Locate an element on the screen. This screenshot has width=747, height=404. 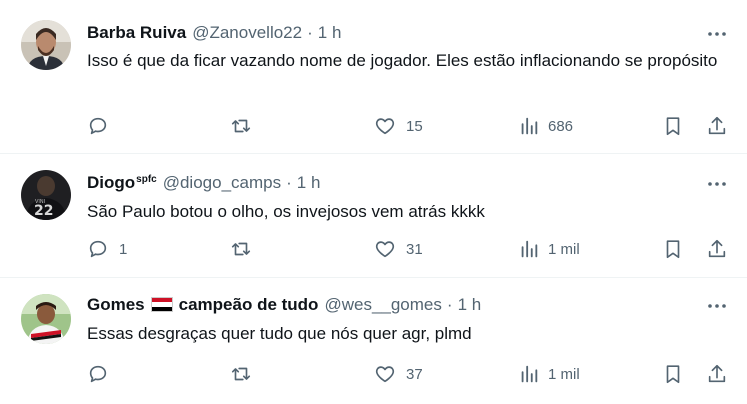
user-handle: @diogo_camps is located at coordinates (222, 183).